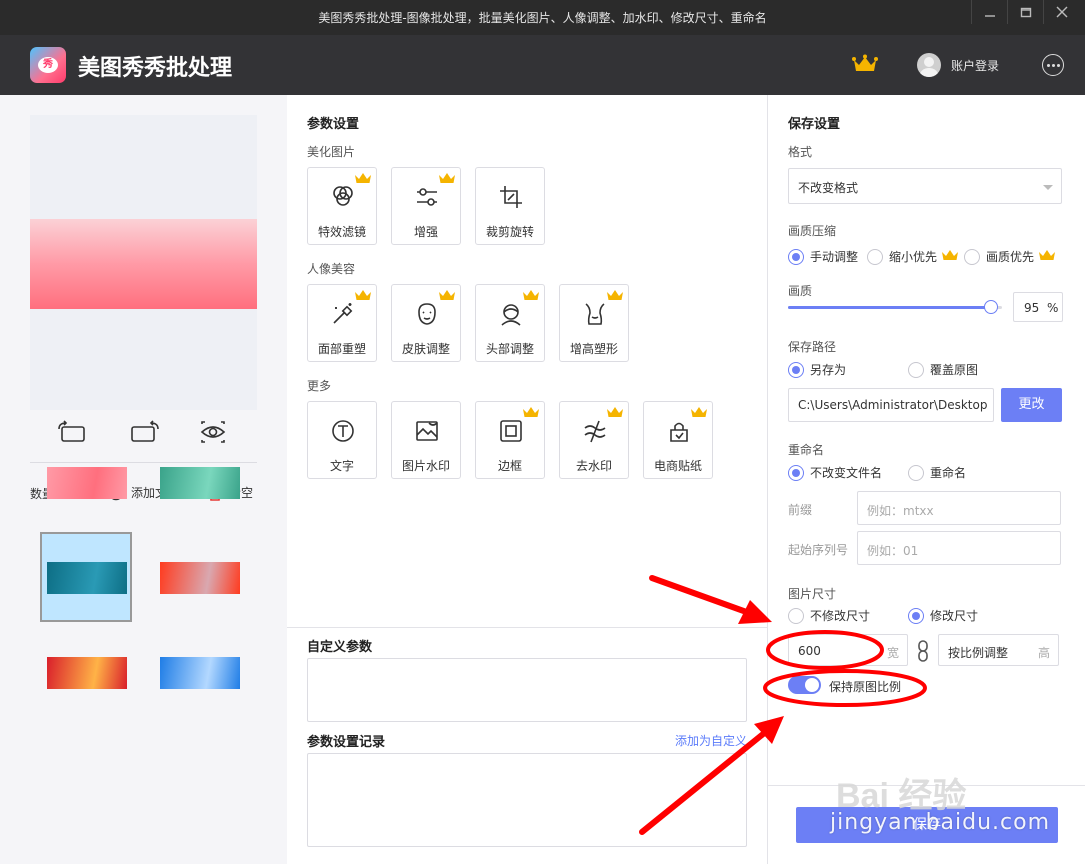 This screenshot has width=1085, height=864. What do you see at coordinates (804, 685) in the screenshot?
I see `keep-ratio-toggle` at bounding box center [804, 685].